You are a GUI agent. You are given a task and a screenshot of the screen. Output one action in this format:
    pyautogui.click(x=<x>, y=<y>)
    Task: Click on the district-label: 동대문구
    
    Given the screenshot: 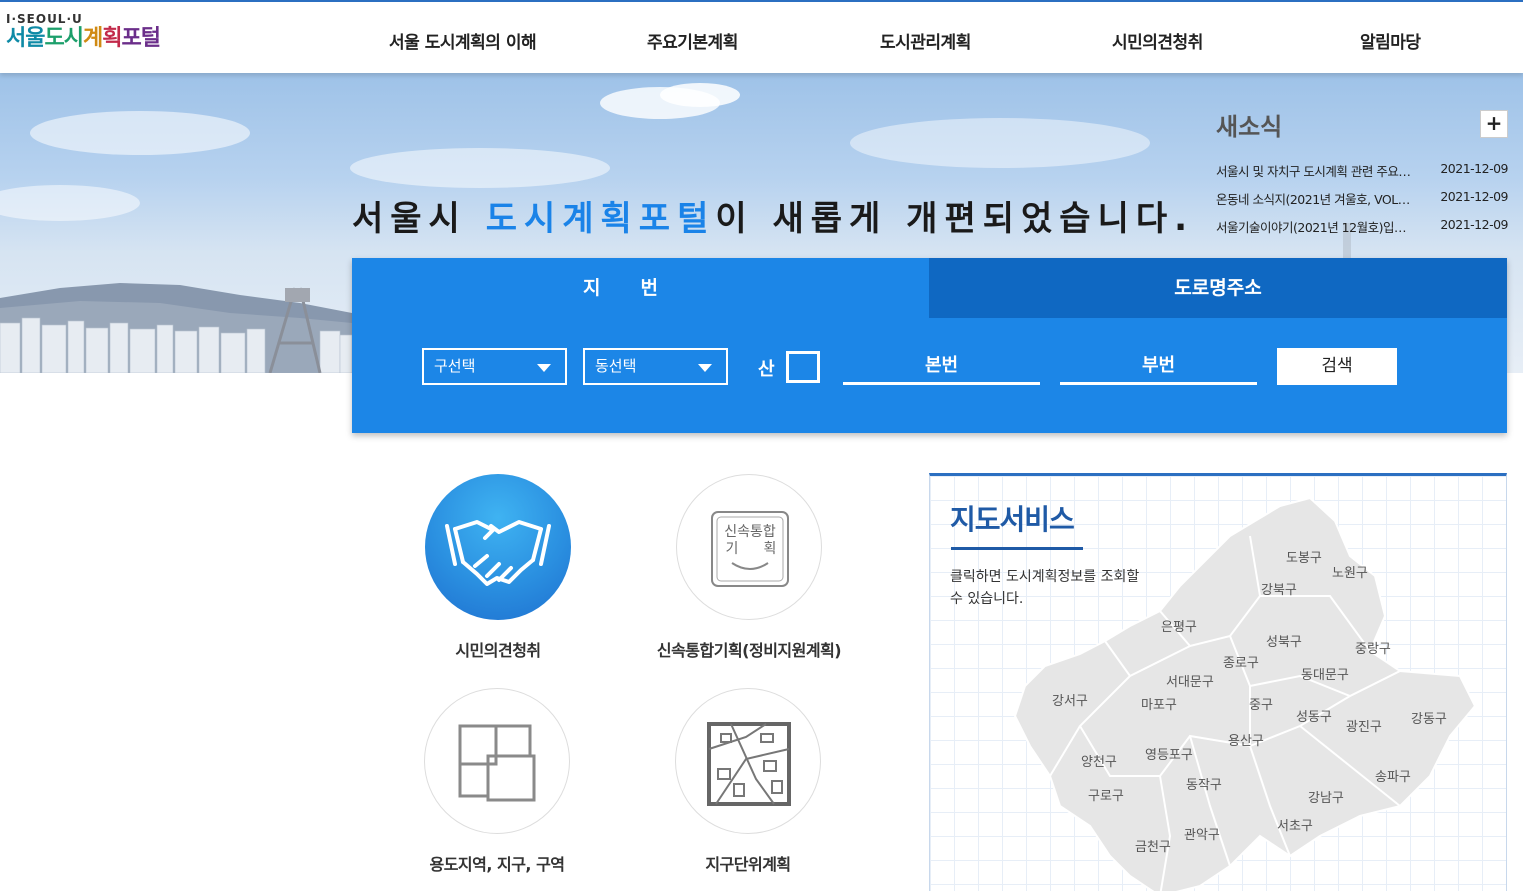 What is the action you would take?
    pyautogui.click(x=1325, y=675)
    